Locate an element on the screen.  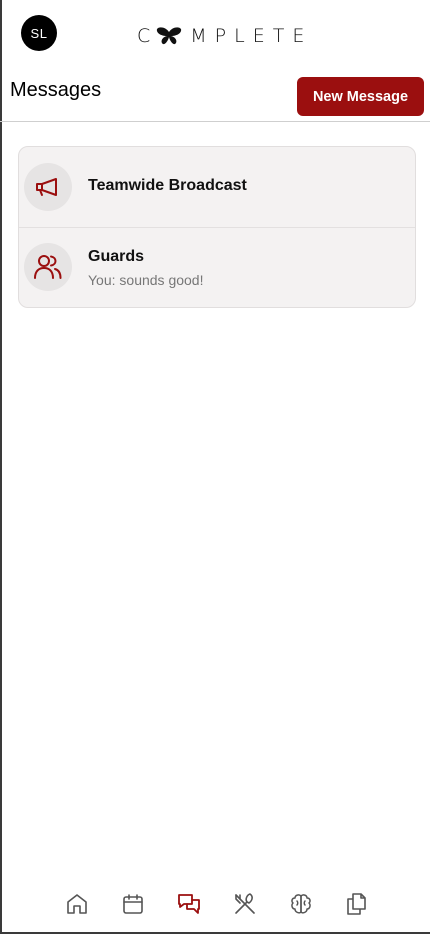
conversation-item-guards: Guards You: sounds good! is located at coordinates (217, 267).